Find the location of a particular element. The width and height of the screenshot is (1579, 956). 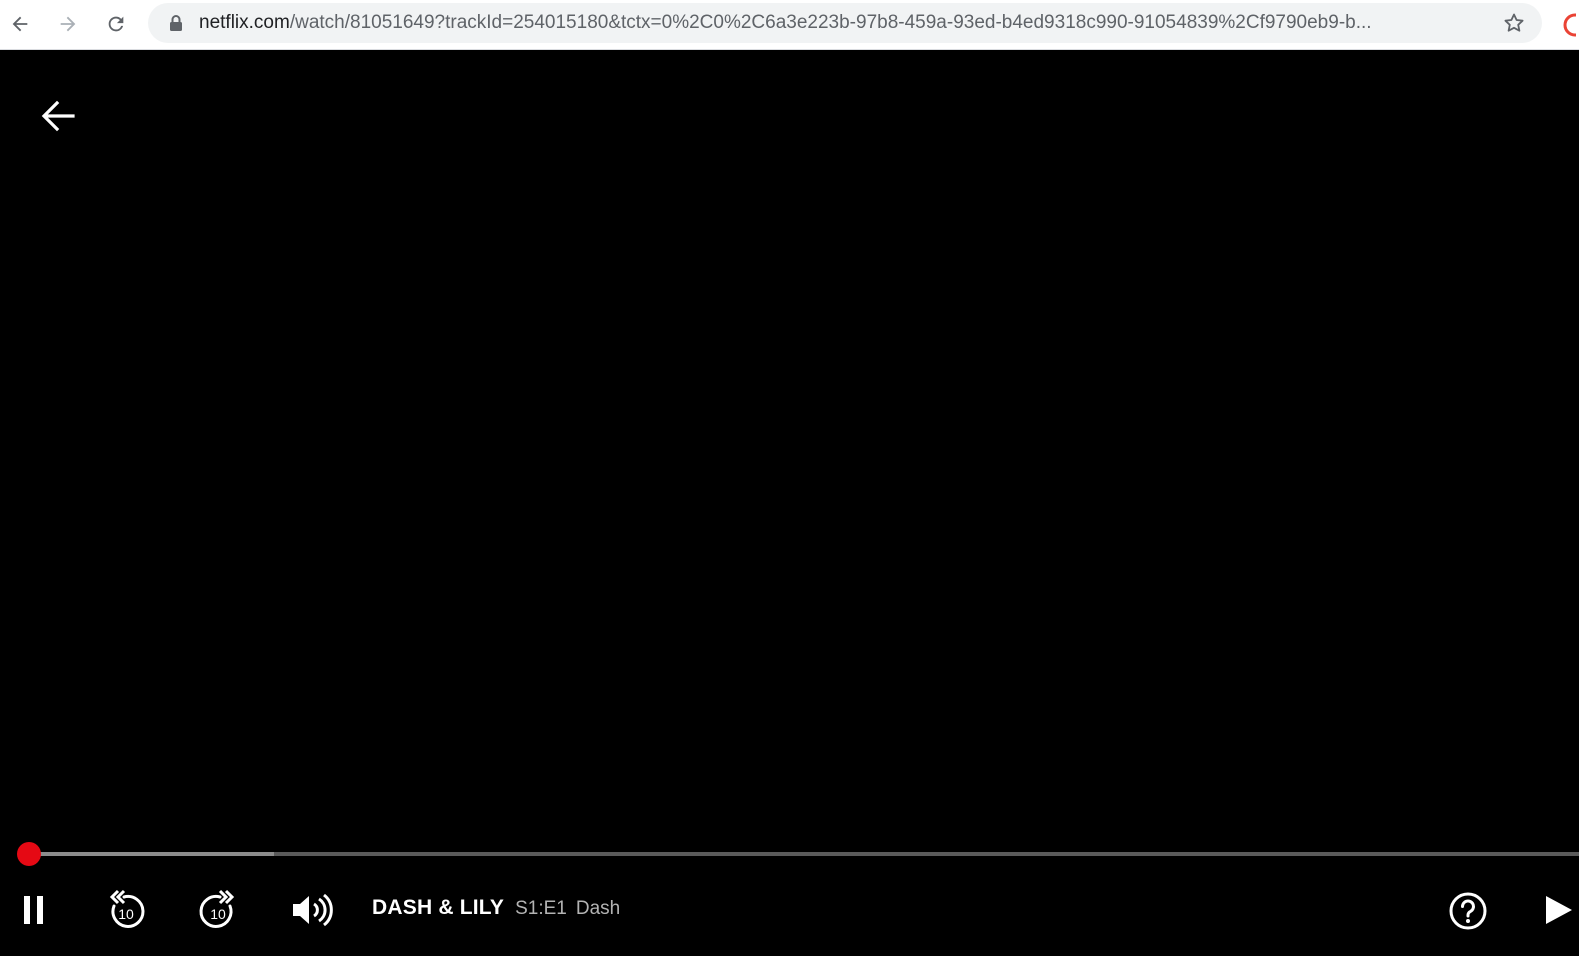

browser-back-button is located at coordinates (20, 24).